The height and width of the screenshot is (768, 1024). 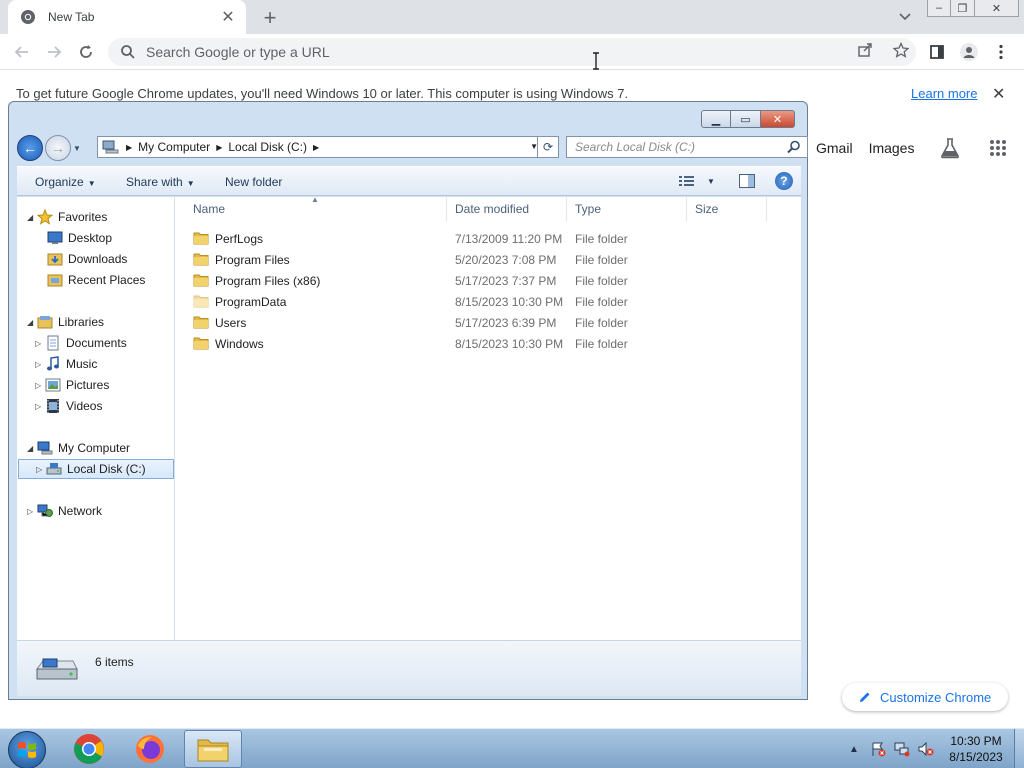 What do you see at coordinates (110, 147) in the screenshot?
I see `computer-icon` at bounding box center [110, 147].